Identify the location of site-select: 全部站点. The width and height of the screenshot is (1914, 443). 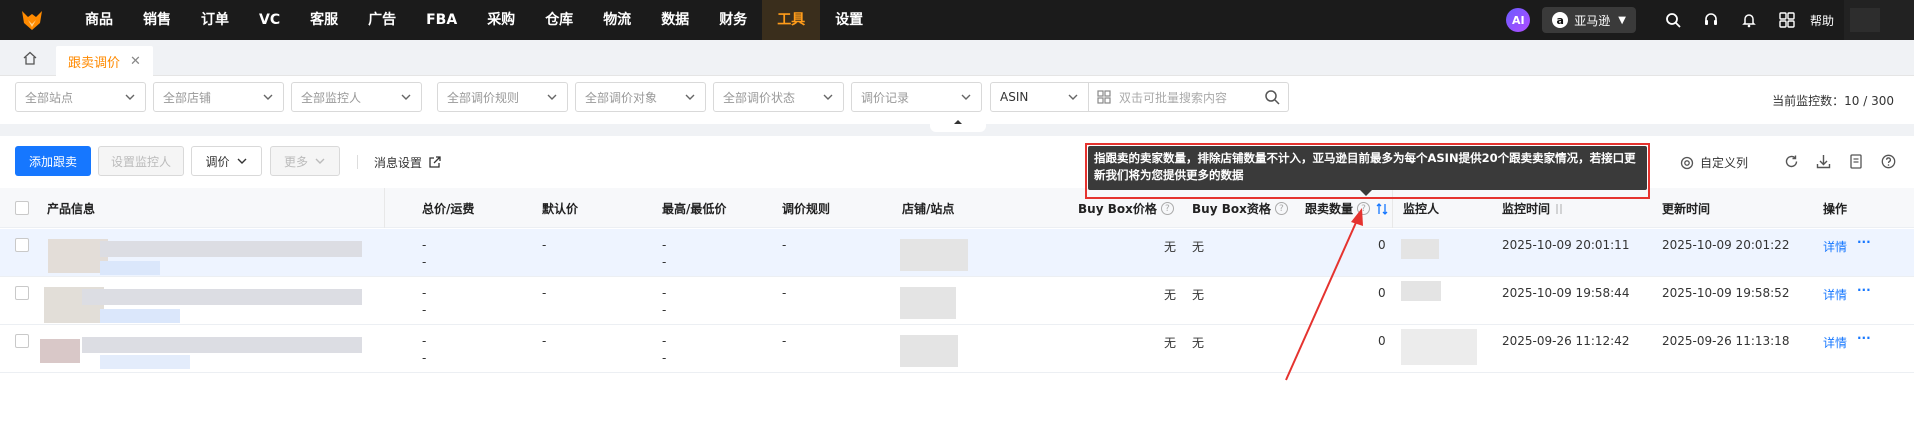
(80, 97).